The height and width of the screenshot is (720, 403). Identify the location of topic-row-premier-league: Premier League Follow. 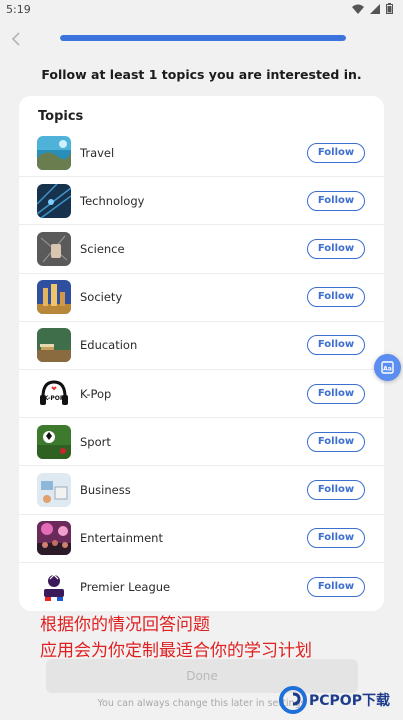
(201, 587).